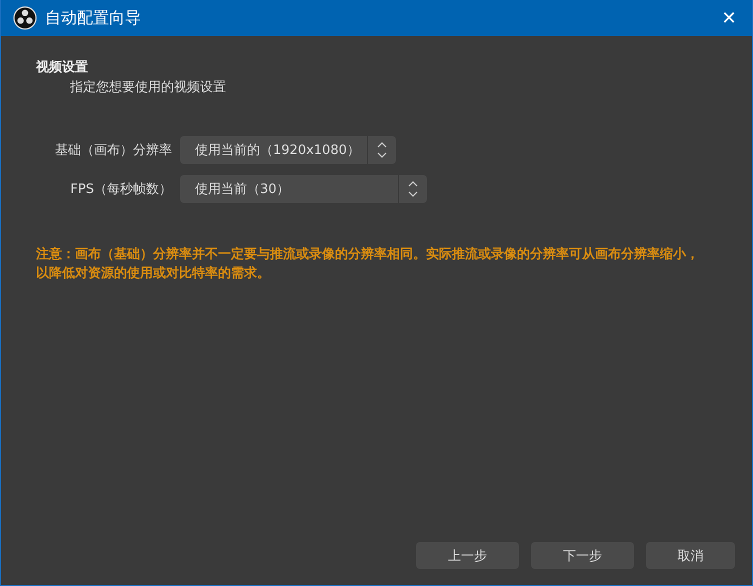 The height and width of the screenshot is (586, 753). What do you see at coordinates (582, 555) in the screenshot?
I see `dialog-button: 下一步` at bounding box center [582, 555].